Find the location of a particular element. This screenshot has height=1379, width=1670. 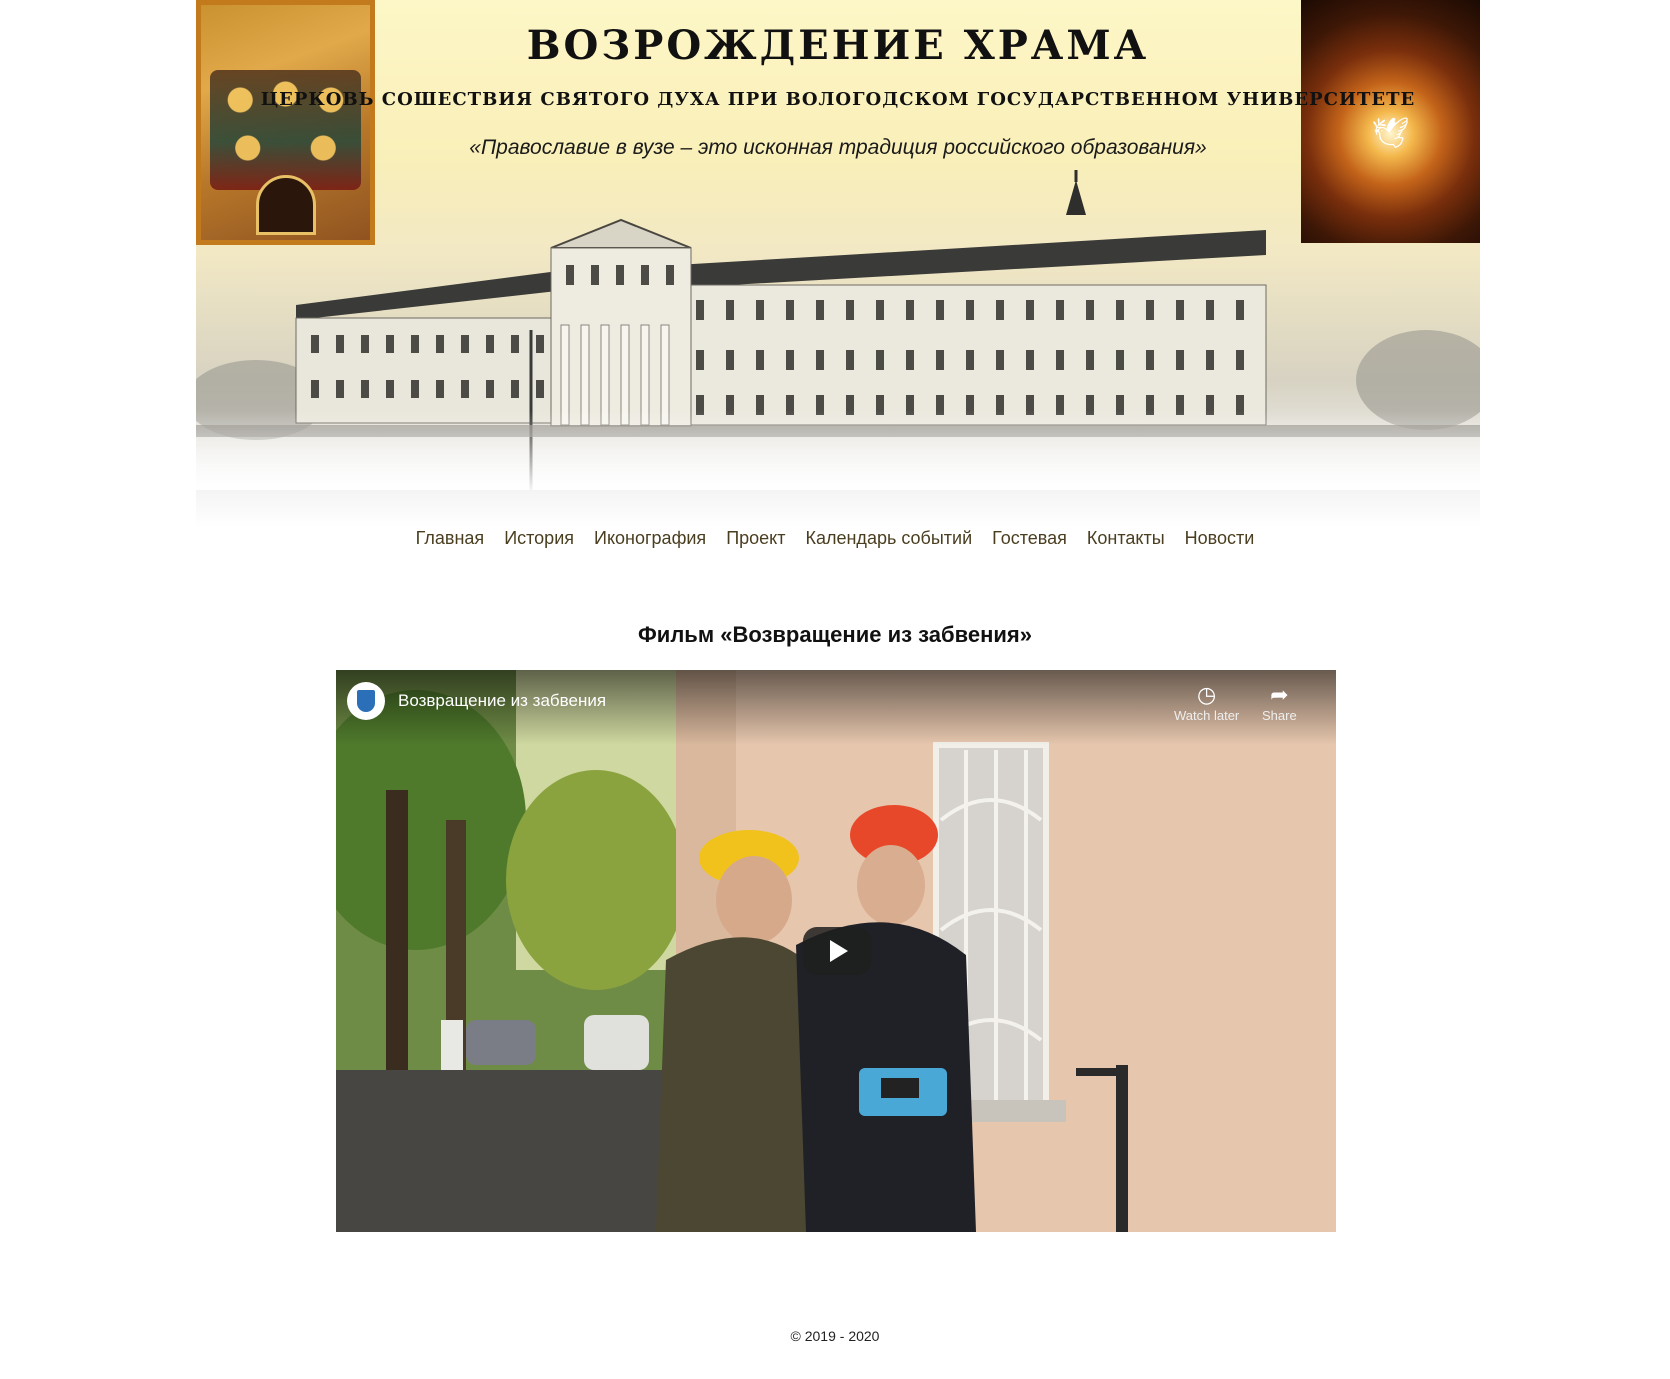

share-label: Share is located at coordinates (1279, 715).